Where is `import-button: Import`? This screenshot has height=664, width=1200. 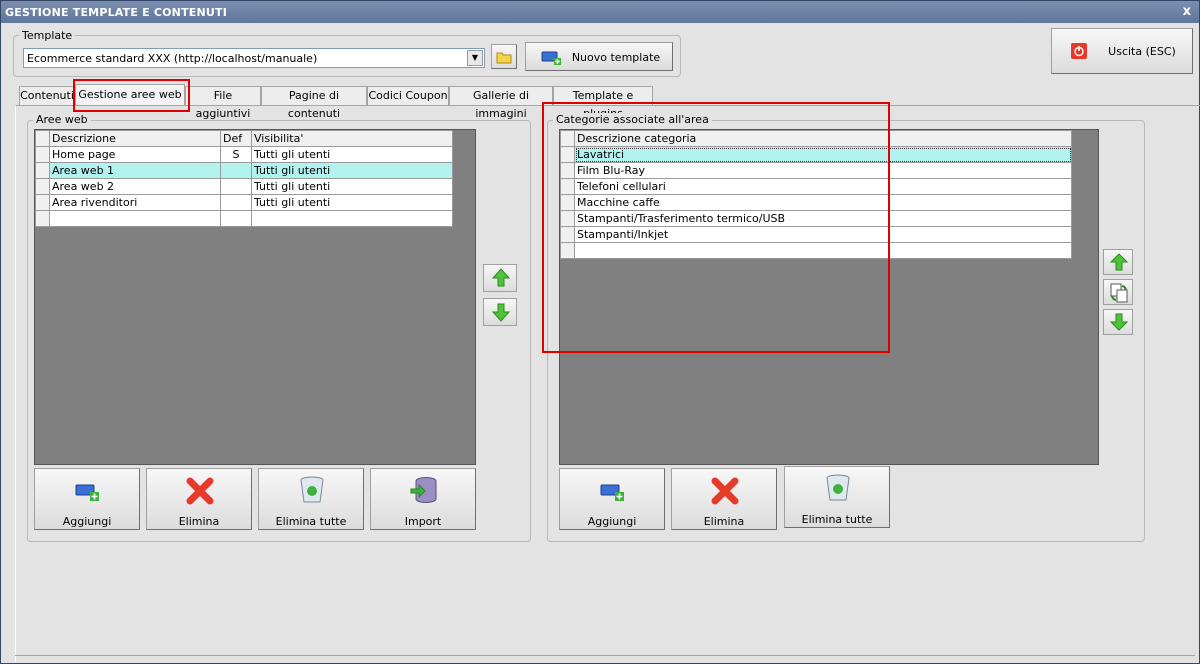
import-button: Import is located at coordinates (423, 499).